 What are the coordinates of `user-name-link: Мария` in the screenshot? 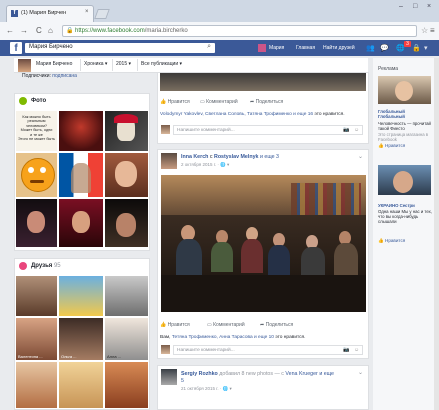 It's located at (276, 48).